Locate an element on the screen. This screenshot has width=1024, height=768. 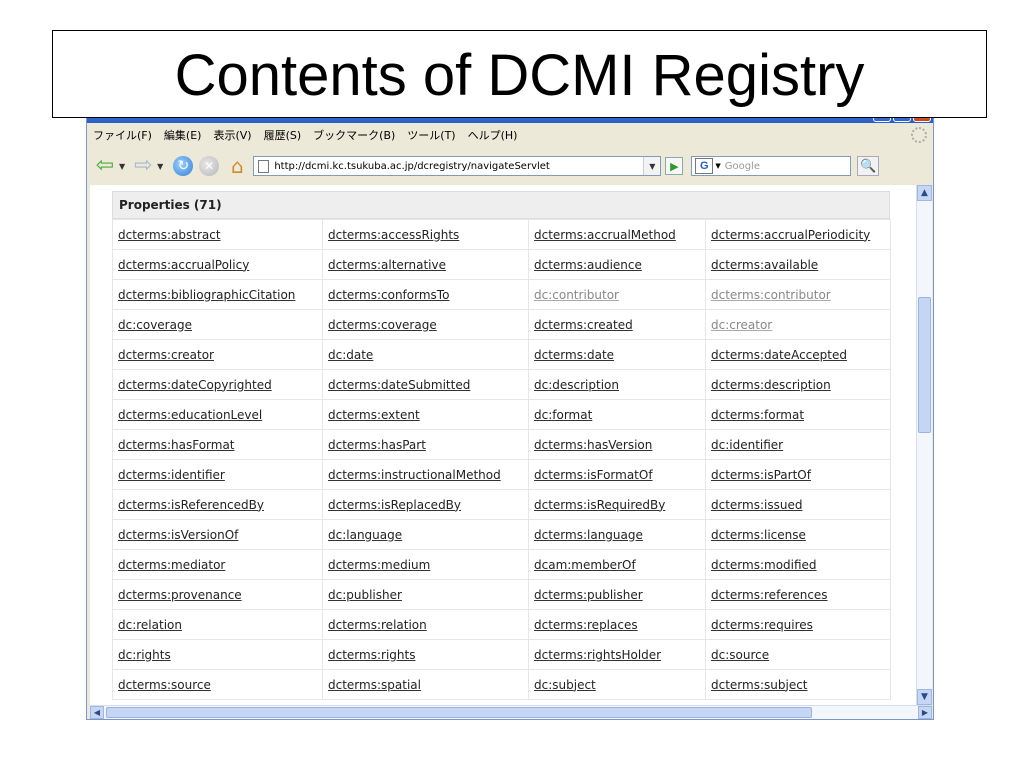
scroll-up-icon: ▲ is located at coordinates (924, 193).